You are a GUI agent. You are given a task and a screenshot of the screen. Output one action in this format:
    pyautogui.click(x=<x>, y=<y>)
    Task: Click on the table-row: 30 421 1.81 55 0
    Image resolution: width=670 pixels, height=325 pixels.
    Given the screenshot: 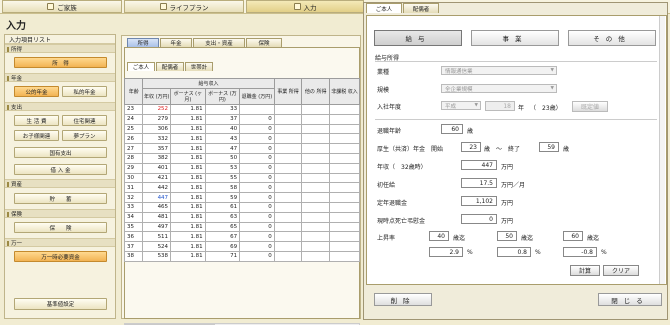 What is the action you would take?
    pyautogui.click(x=242, y=178)
    